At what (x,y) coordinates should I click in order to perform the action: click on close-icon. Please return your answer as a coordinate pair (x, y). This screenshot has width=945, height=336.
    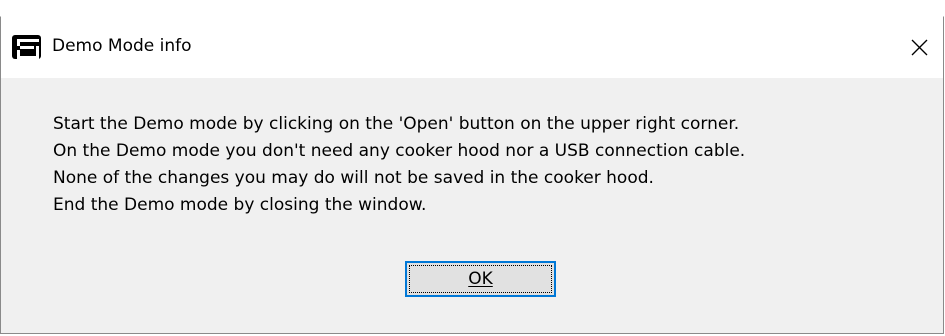
    Looking at the image, I should click on (919, 47).